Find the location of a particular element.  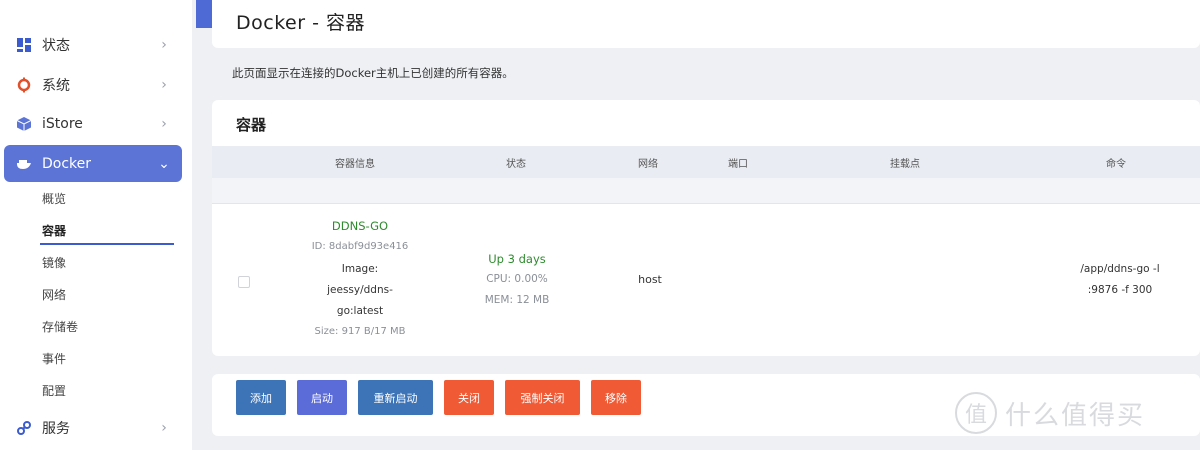

cube-icon is located at coordinates (24, 124).